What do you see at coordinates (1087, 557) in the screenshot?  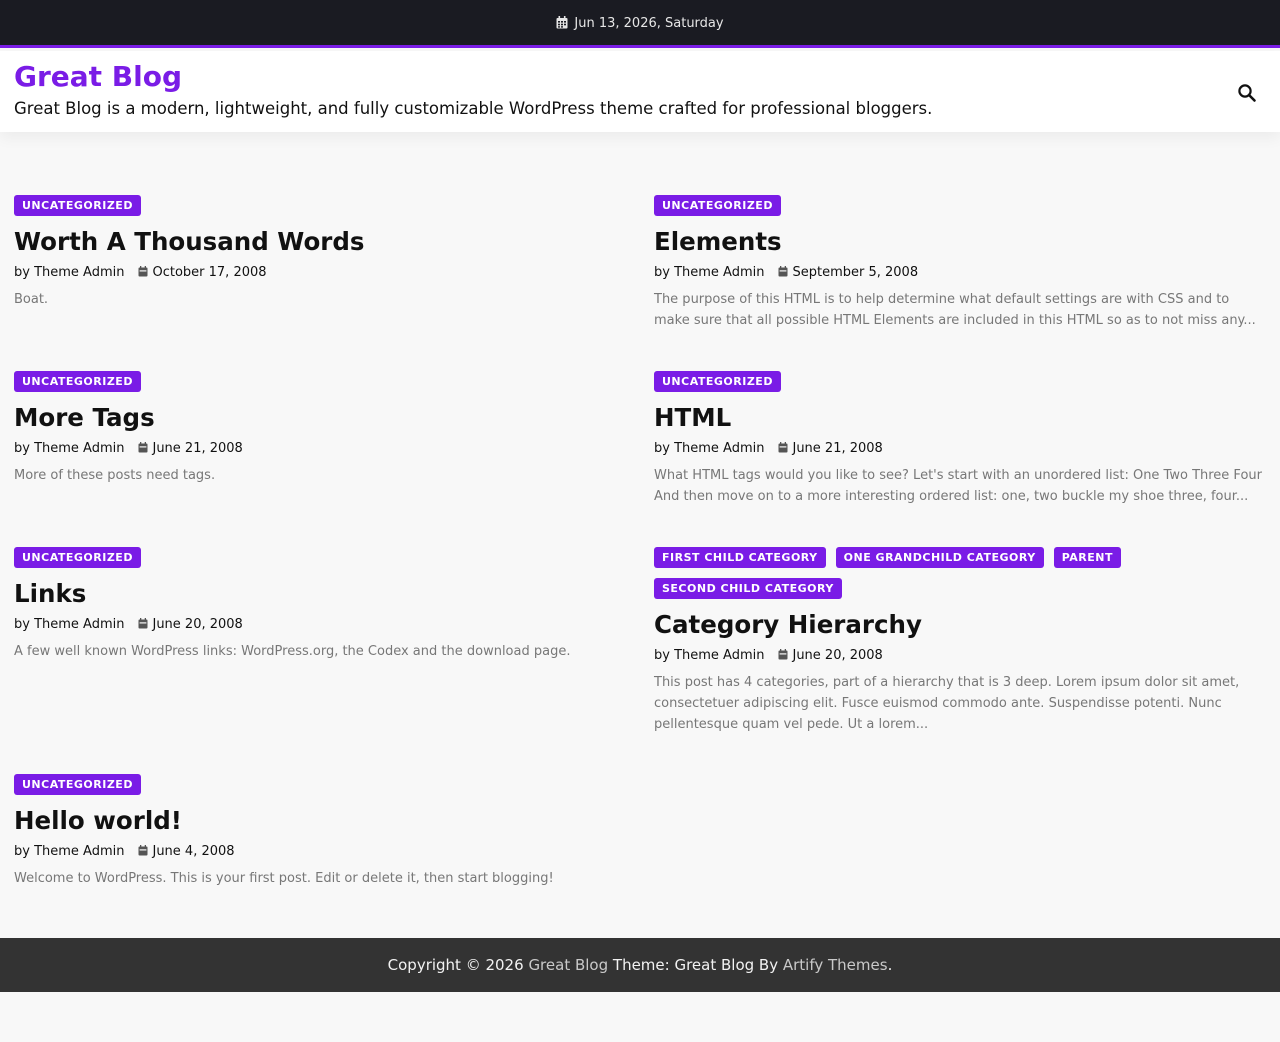 I see `category-badge: PARENT` at bounding box center [1087, 557].